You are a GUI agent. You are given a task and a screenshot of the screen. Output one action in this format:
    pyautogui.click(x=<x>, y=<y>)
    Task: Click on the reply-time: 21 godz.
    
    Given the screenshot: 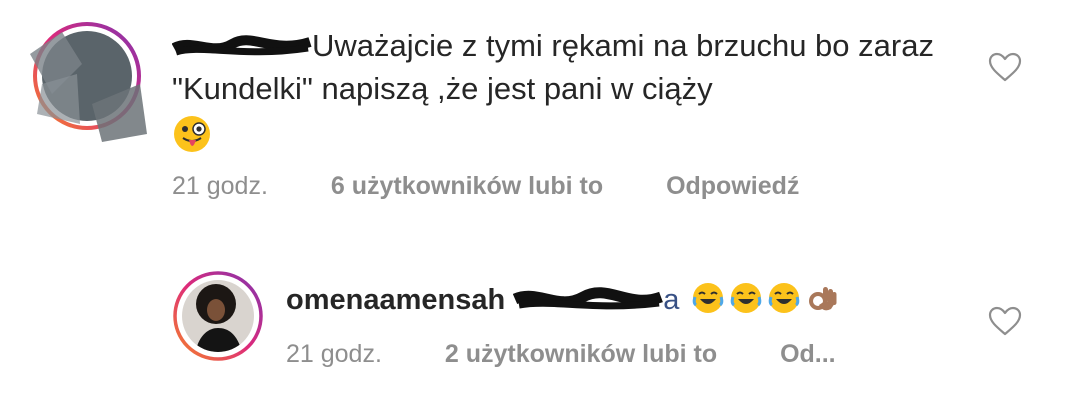 What is the action you would take?
    pyautogui.click(x=334, y=354)
    